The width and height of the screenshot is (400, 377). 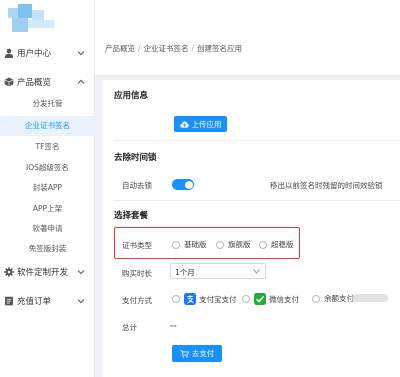 I want to click on breadcrumb-item-enterprise-sign: 企业证书签名, so click(x=166, y=48).